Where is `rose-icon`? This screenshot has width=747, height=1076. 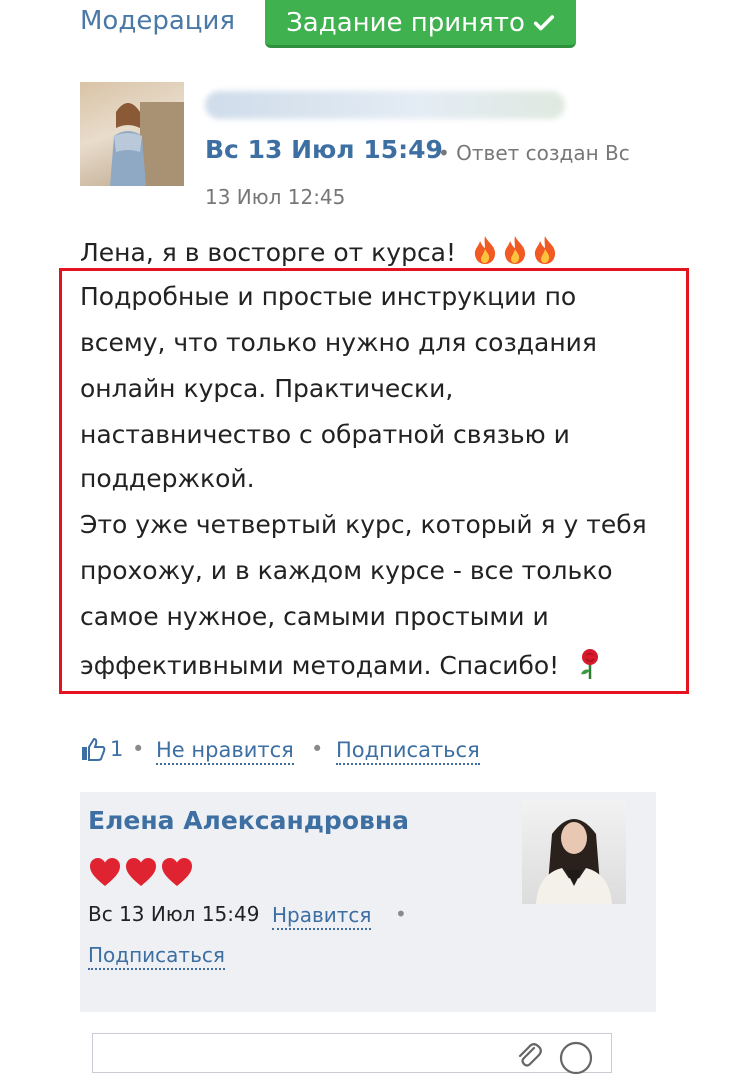
rose-icon is located at coordinates (590, 664).